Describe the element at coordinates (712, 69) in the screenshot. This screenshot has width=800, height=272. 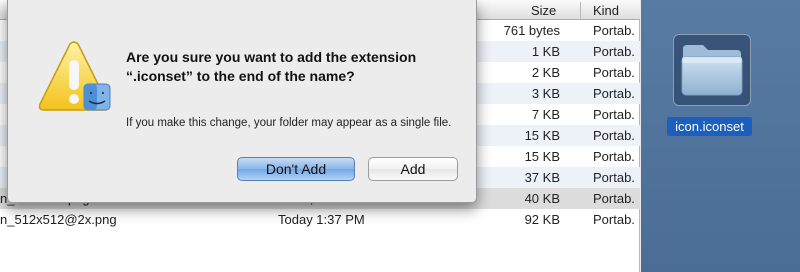
I see `folder-icon` at that location.